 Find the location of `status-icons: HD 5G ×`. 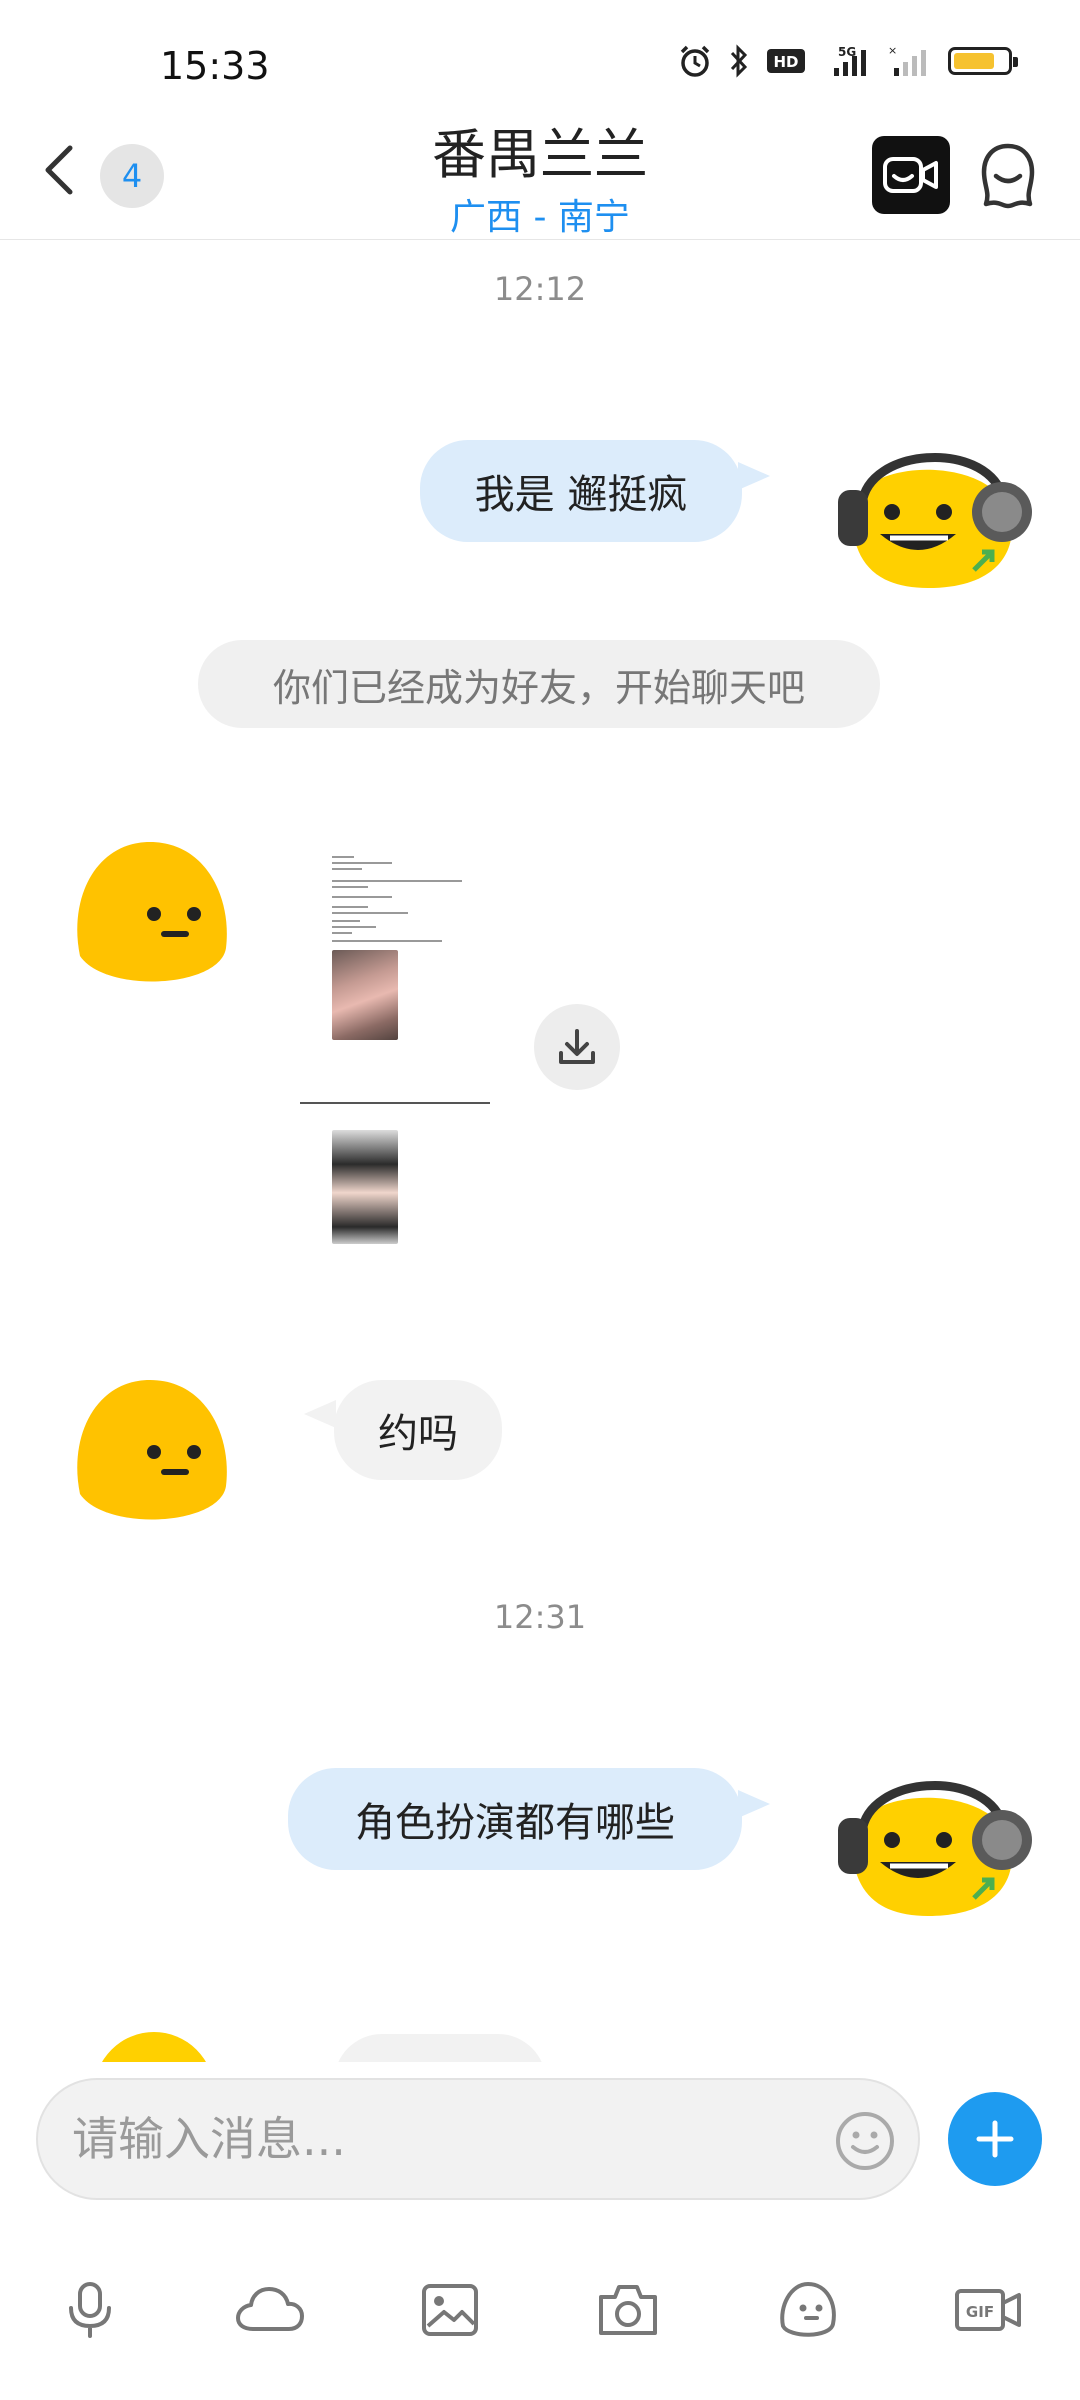

status-icons: HD 5G × is located at coordinates (848, 61).